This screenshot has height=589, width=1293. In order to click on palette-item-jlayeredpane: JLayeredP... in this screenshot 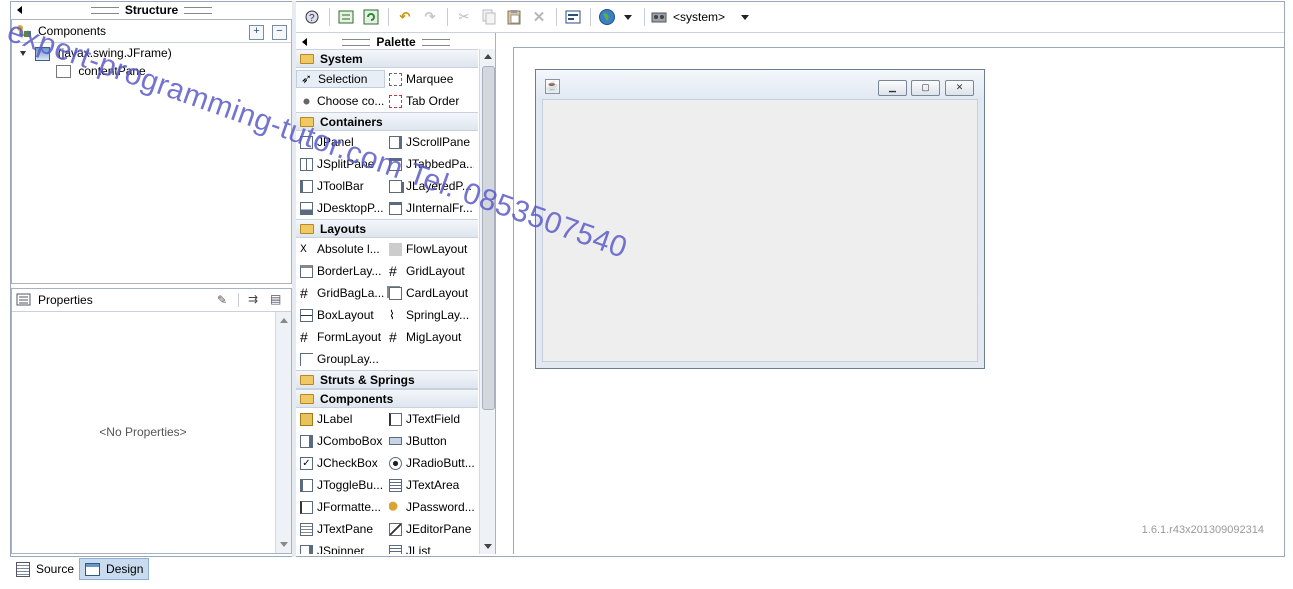, I will do `click(429, 186)`.